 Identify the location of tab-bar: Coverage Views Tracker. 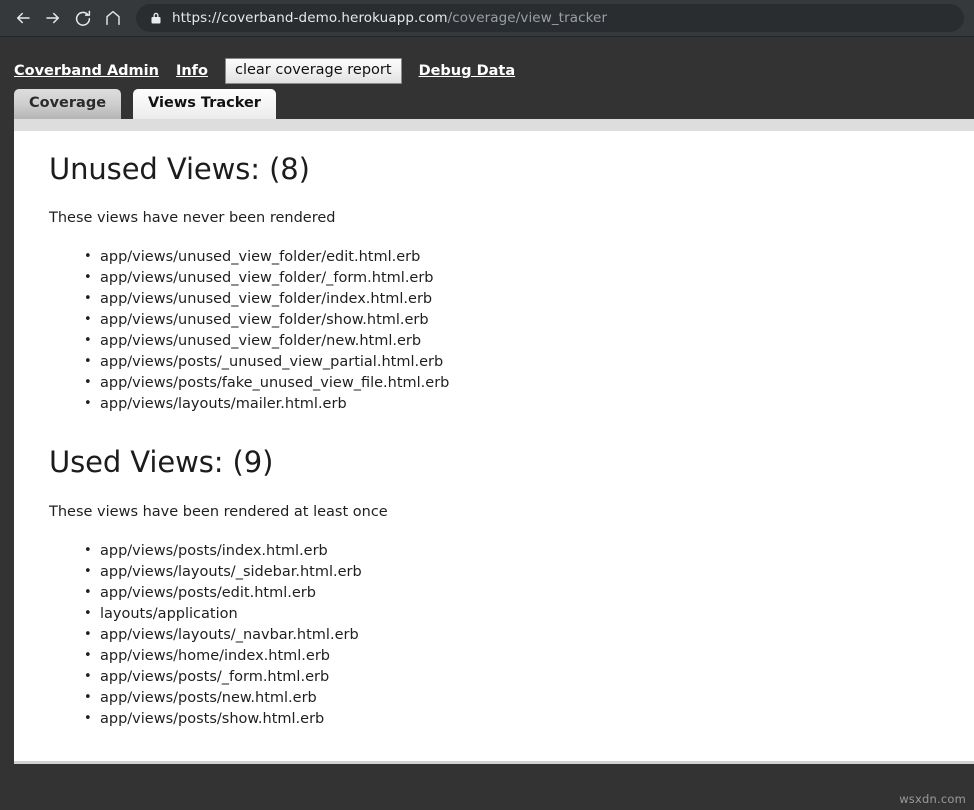
(487, 103).